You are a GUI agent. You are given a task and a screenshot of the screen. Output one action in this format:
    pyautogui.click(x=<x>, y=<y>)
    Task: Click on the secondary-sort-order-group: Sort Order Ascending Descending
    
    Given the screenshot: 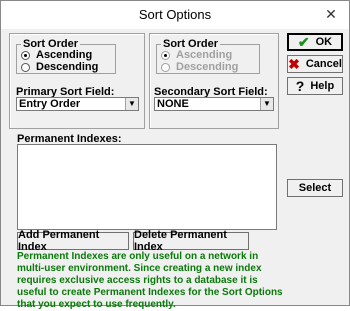 What is the action you would take?
    pyautogui.click(x=208, y=56)
    